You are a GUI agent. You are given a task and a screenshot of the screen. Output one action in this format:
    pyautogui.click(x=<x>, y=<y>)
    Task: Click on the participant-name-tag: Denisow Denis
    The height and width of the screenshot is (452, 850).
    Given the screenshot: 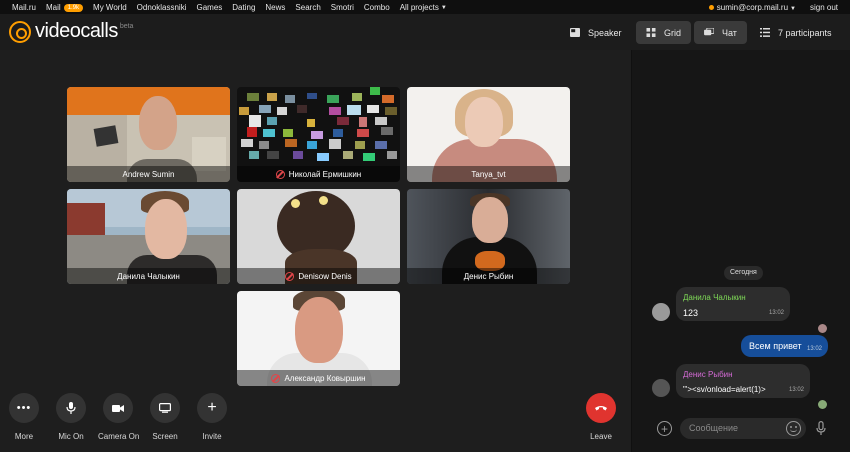 What is the action you would take?
    pyautogui.click(x=318, y=276)
    